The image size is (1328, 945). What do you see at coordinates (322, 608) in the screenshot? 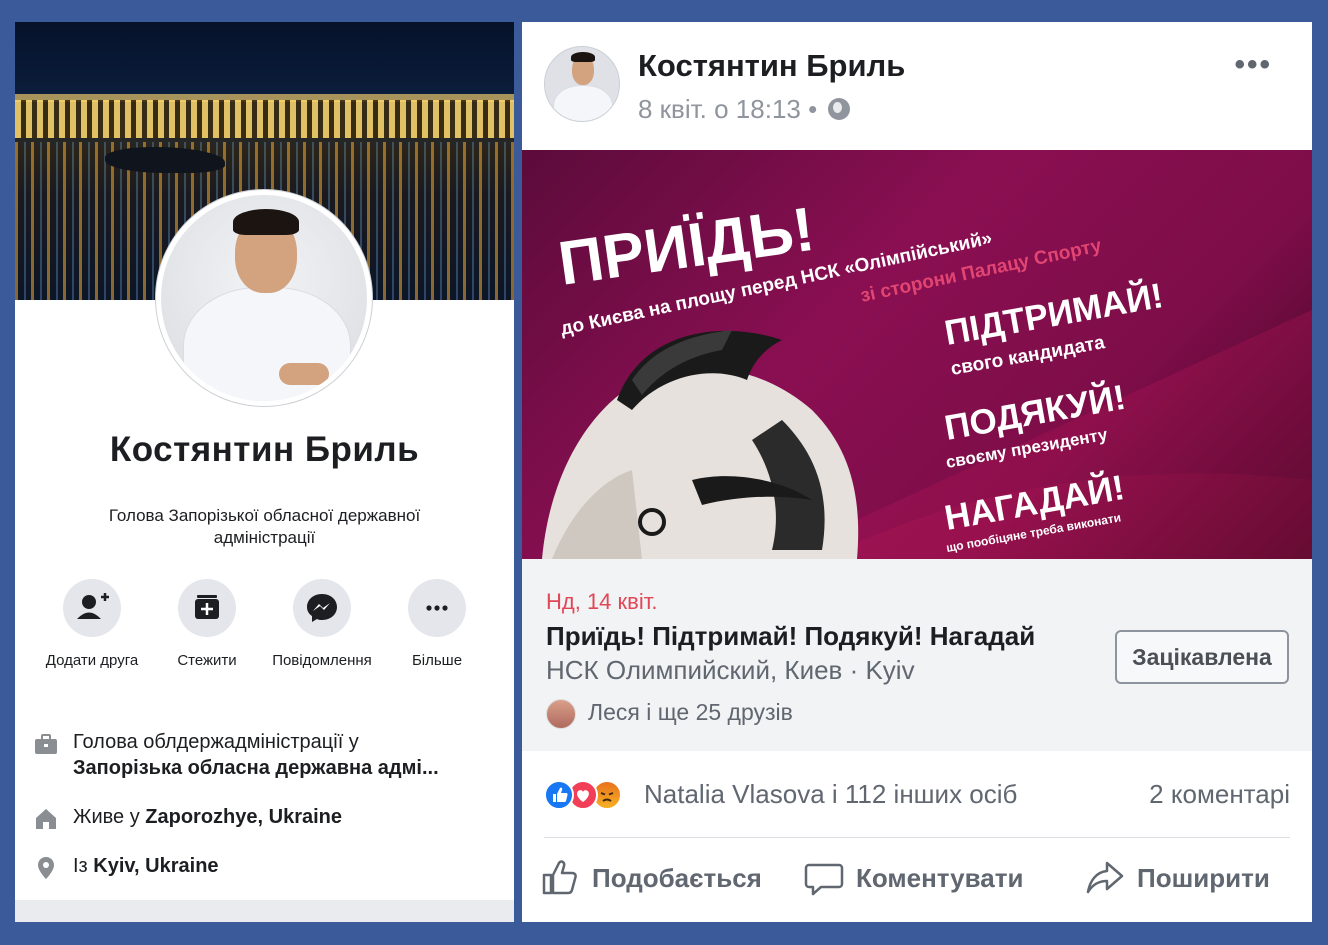
I see `messenger-icon` at bounding box center [322, 608].